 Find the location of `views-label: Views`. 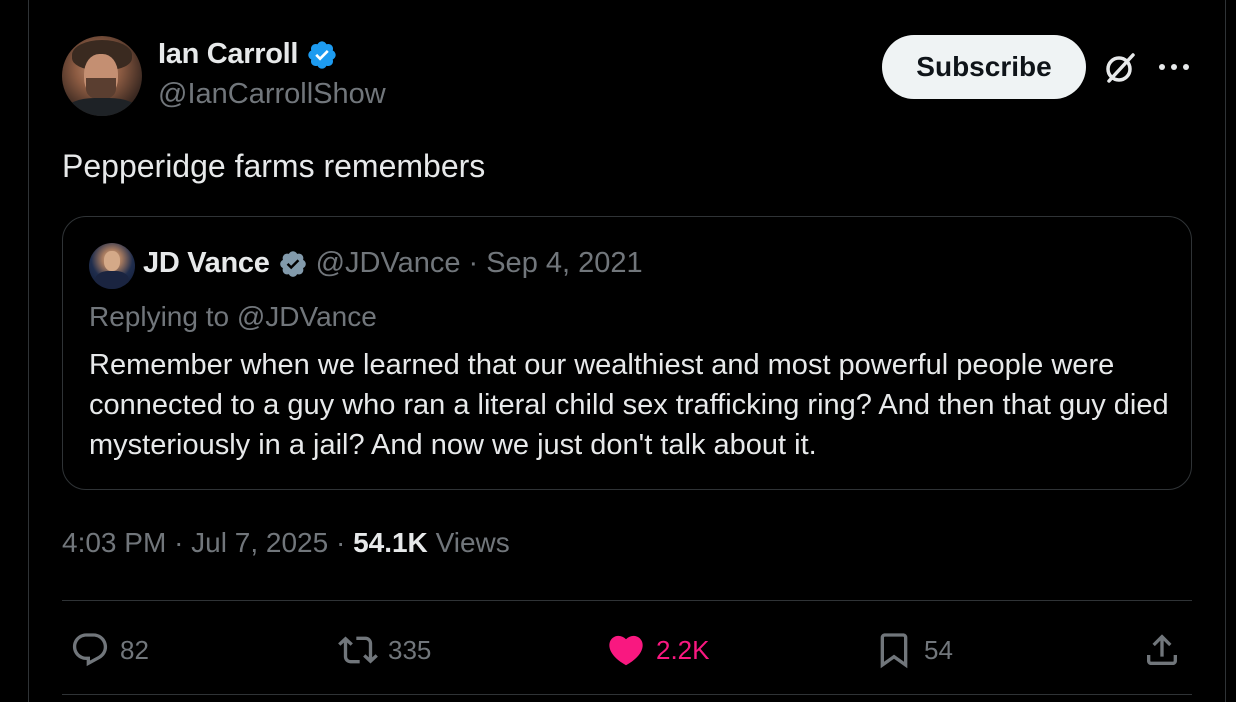

views-label: Views is located at coordinates (472, 542).